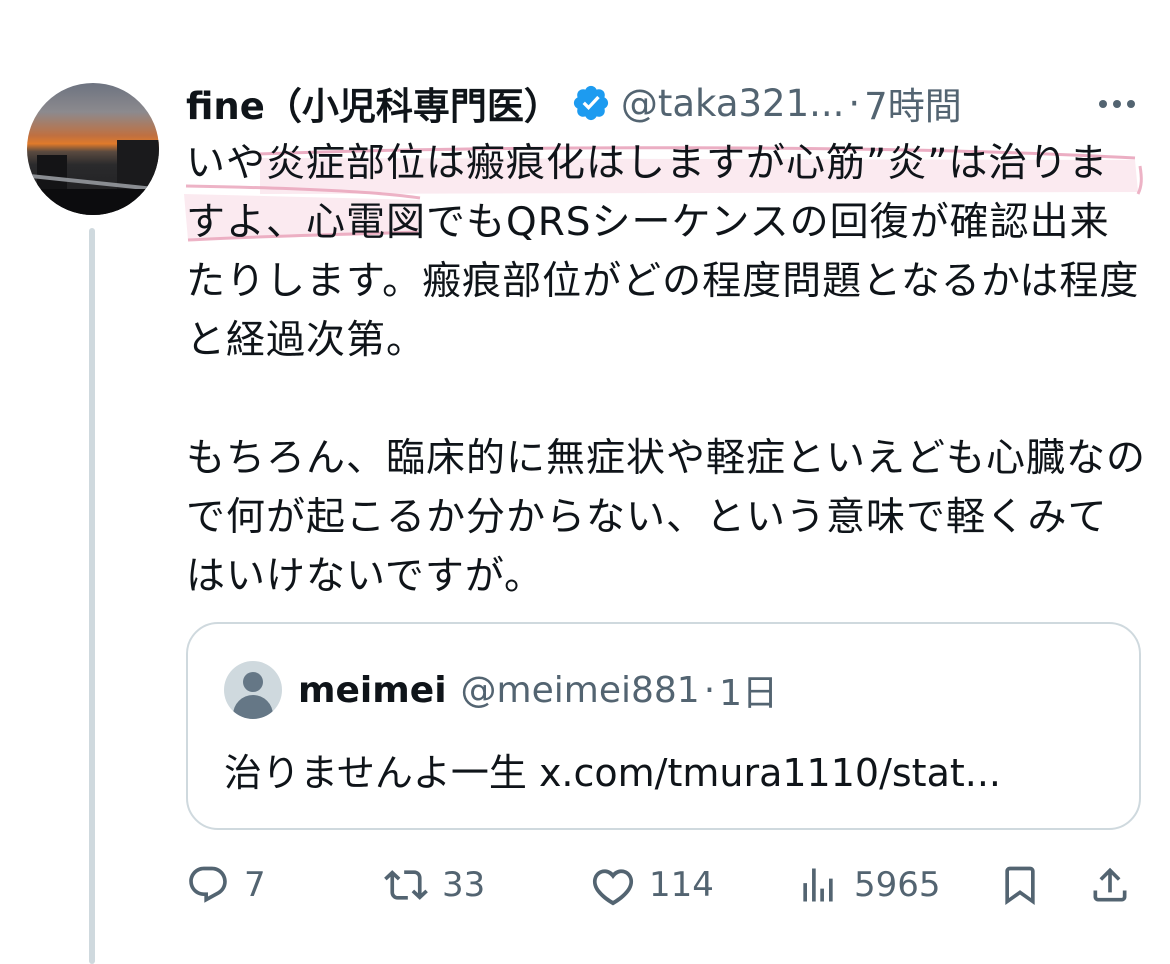  What do you see at coordinates (580, 690) in the screenshot?
I see `quote-handle: @meimei881` at bounding box center [580, 690].